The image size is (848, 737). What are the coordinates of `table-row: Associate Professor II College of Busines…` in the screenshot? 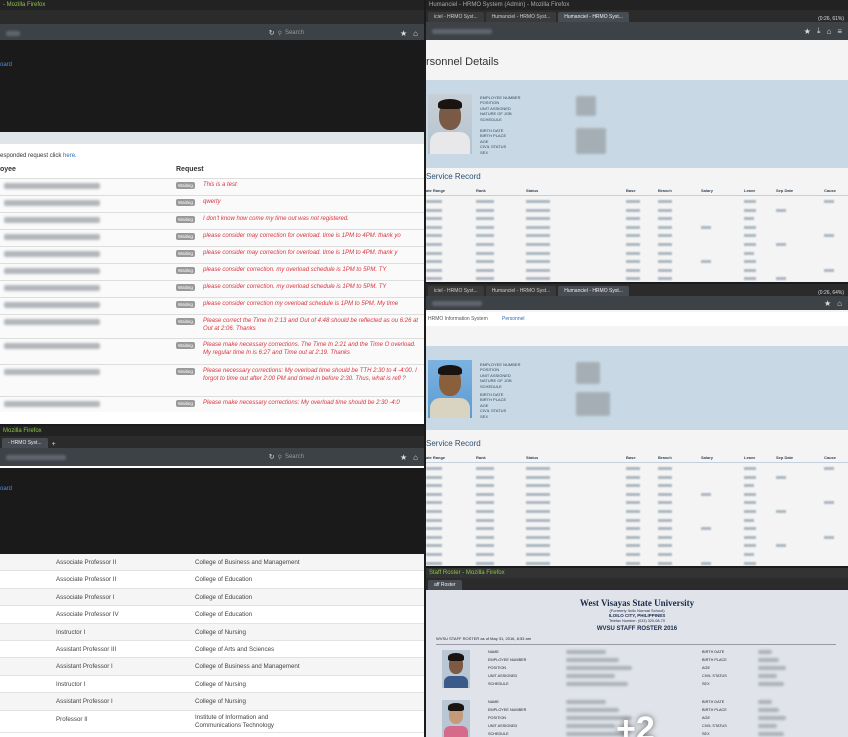 It's located at (212, 563).